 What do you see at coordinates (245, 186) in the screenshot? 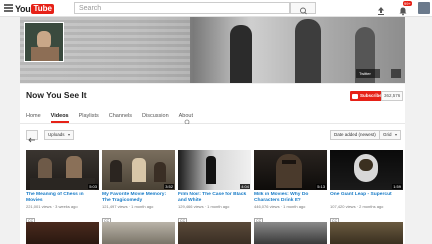
I see `video-duration: 4:04` at bounding box center [245, 186].